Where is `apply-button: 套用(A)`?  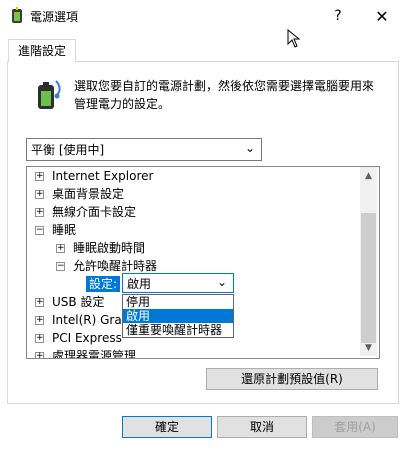
apply-button: 套用(A) is located at coordinates (355, 427).